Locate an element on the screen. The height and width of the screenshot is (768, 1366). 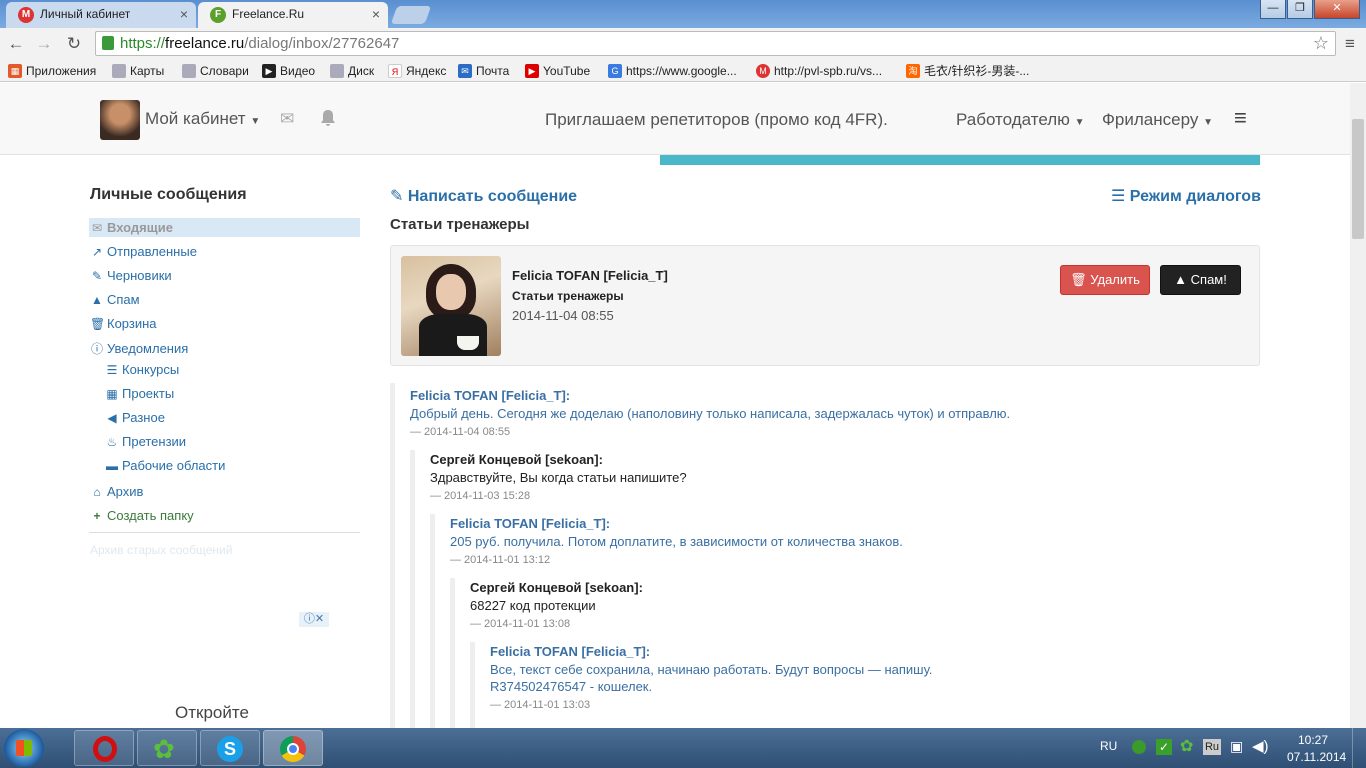
tray-network-icon: ▣ is located at coordinates (1236, 746).